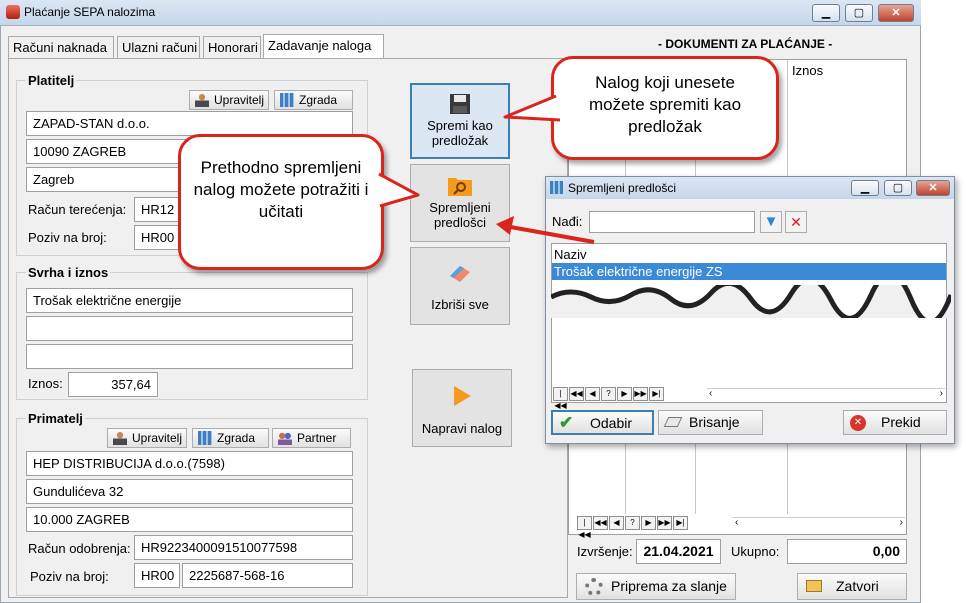  I want to click on svrha-label: Svrha i iznos, so click(68, 272).